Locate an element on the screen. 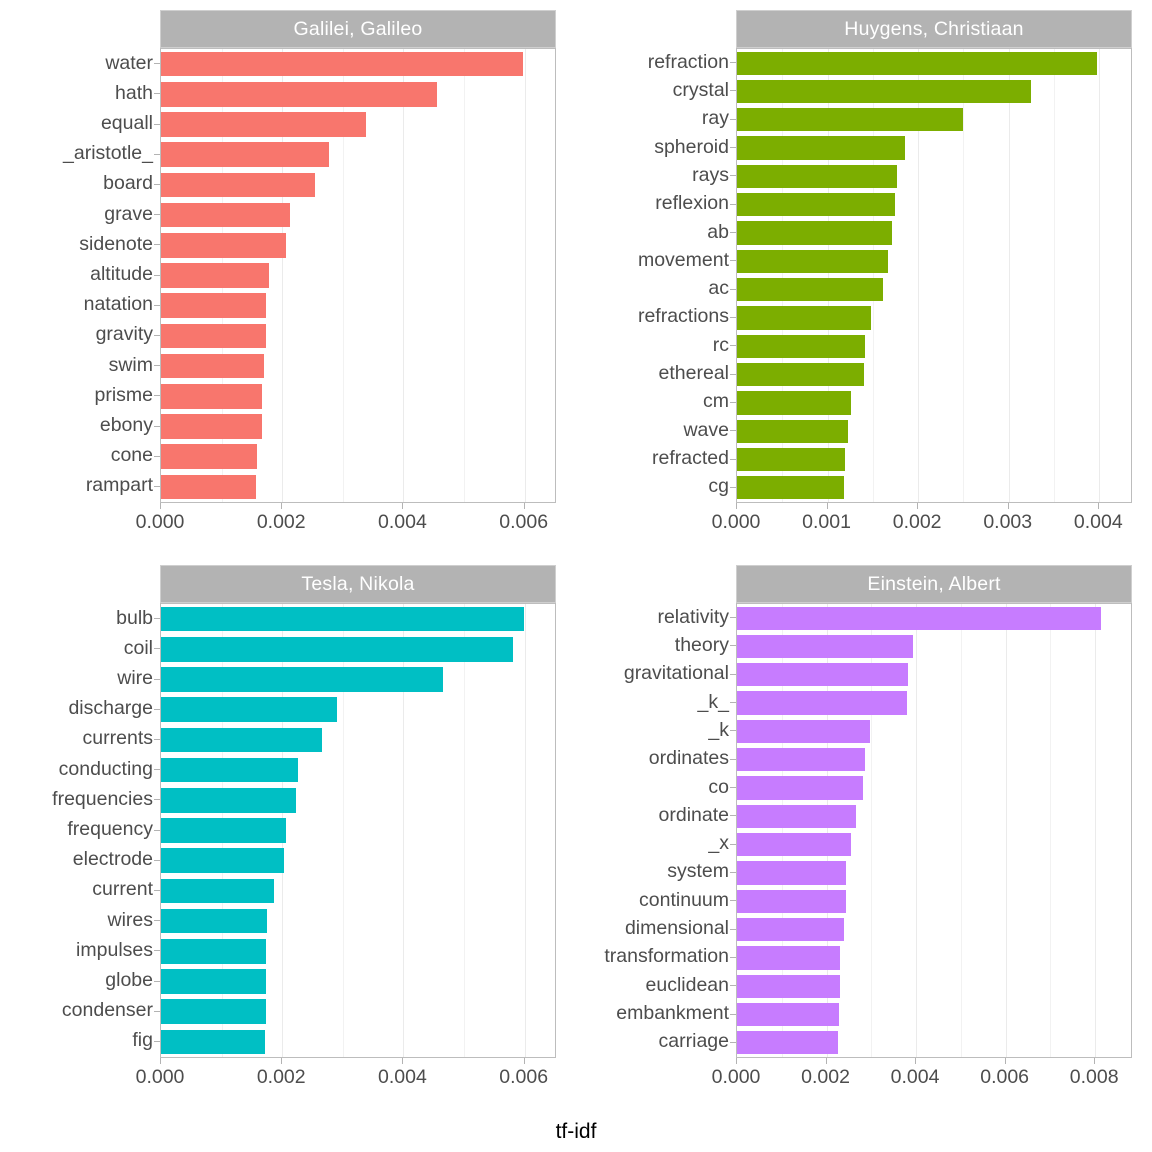 This screenshot has height=1152, width=1152. y-axis-tick-label-text: board is located at coordinates (128, 183).